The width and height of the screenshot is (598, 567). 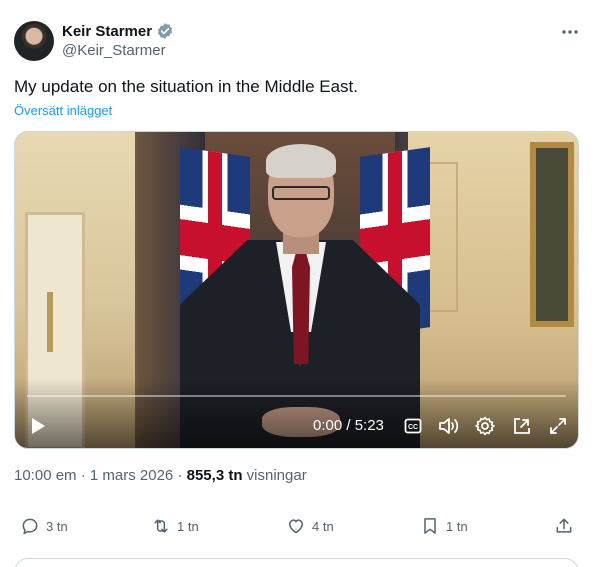 I want to click on like-count: 4 tn, so click(x=323, y=526).